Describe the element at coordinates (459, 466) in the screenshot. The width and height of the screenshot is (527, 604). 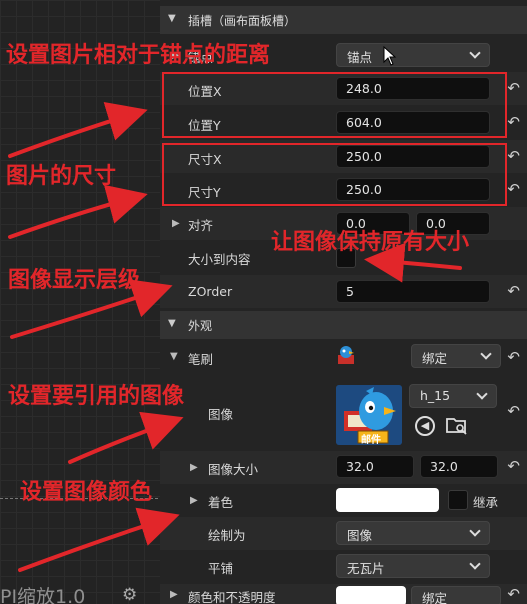
I see `image-size-y-input: 32.0` at that location.